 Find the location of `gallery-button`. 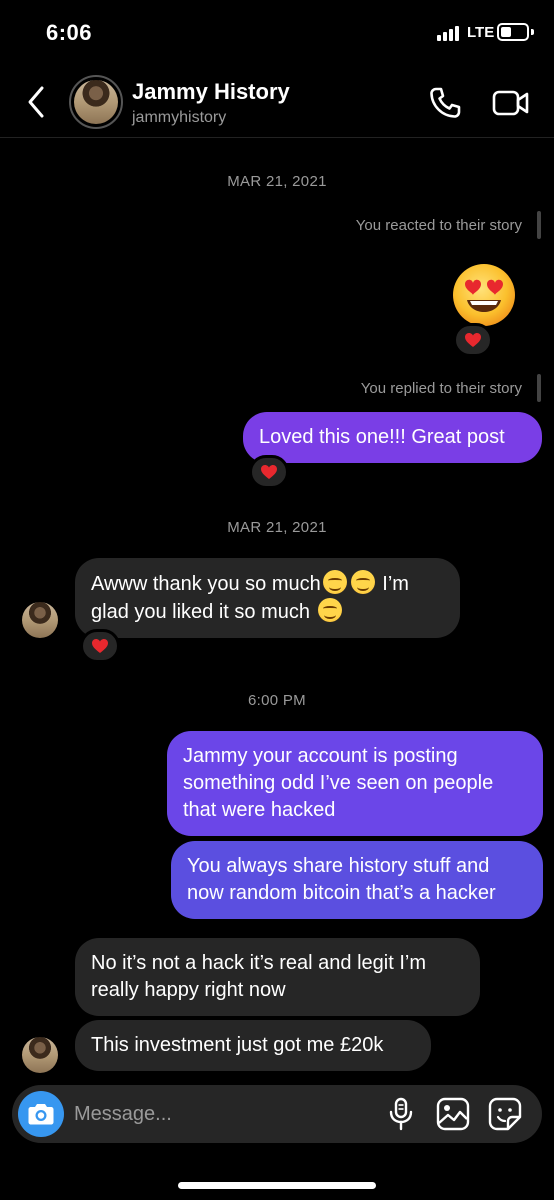

gallery-button is located at coordinates (453, 1114).